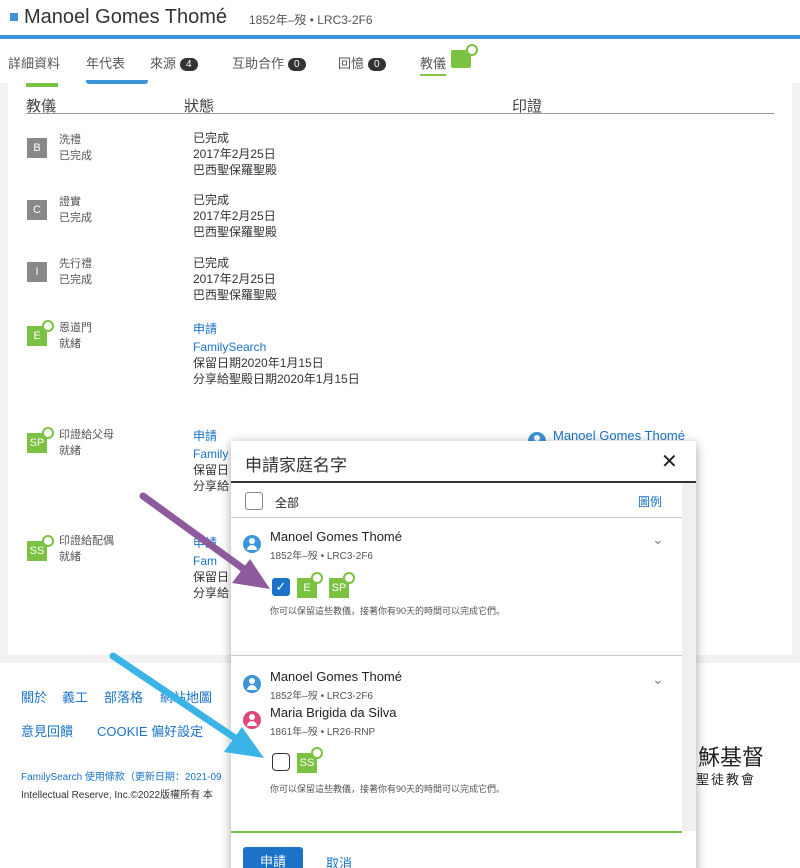  I want to click on cancel-button: 取消, so click(339, 860).